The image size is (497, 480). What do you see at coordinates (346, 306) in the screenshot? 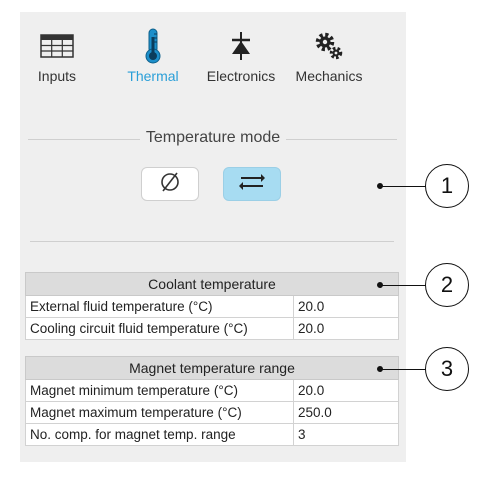
I see `external-fluid-temp-field: 20.0` at bounding box center [346, 306].